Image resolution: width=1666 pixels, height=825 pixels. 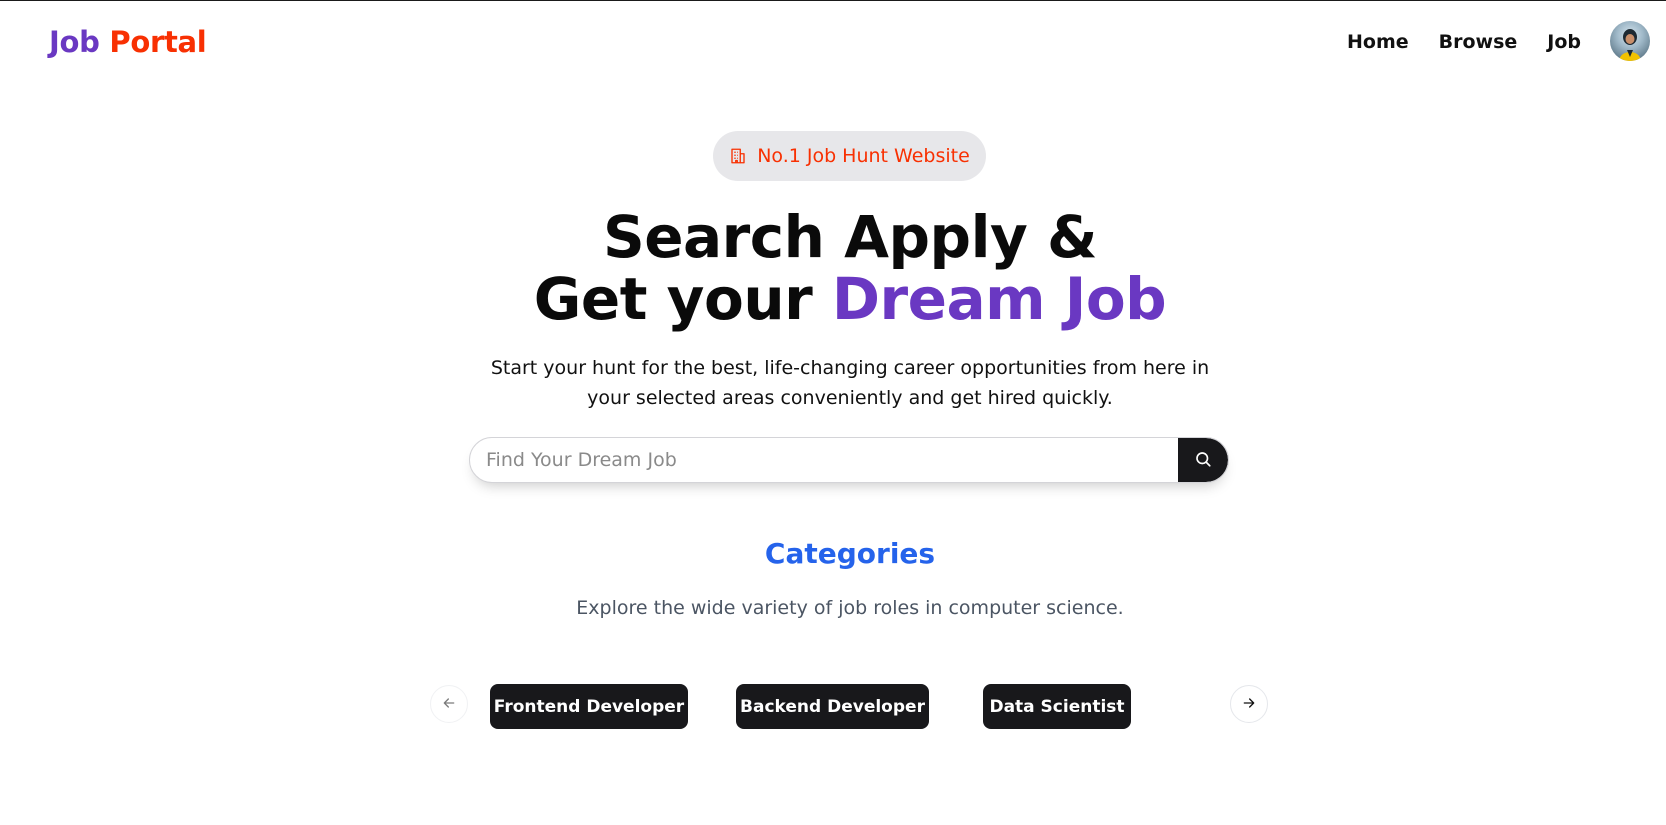 What do you see at coordinates (1564, 42) in the screenshot?
I see `nav-link-job: Job` at bounding box center [1564, 42].